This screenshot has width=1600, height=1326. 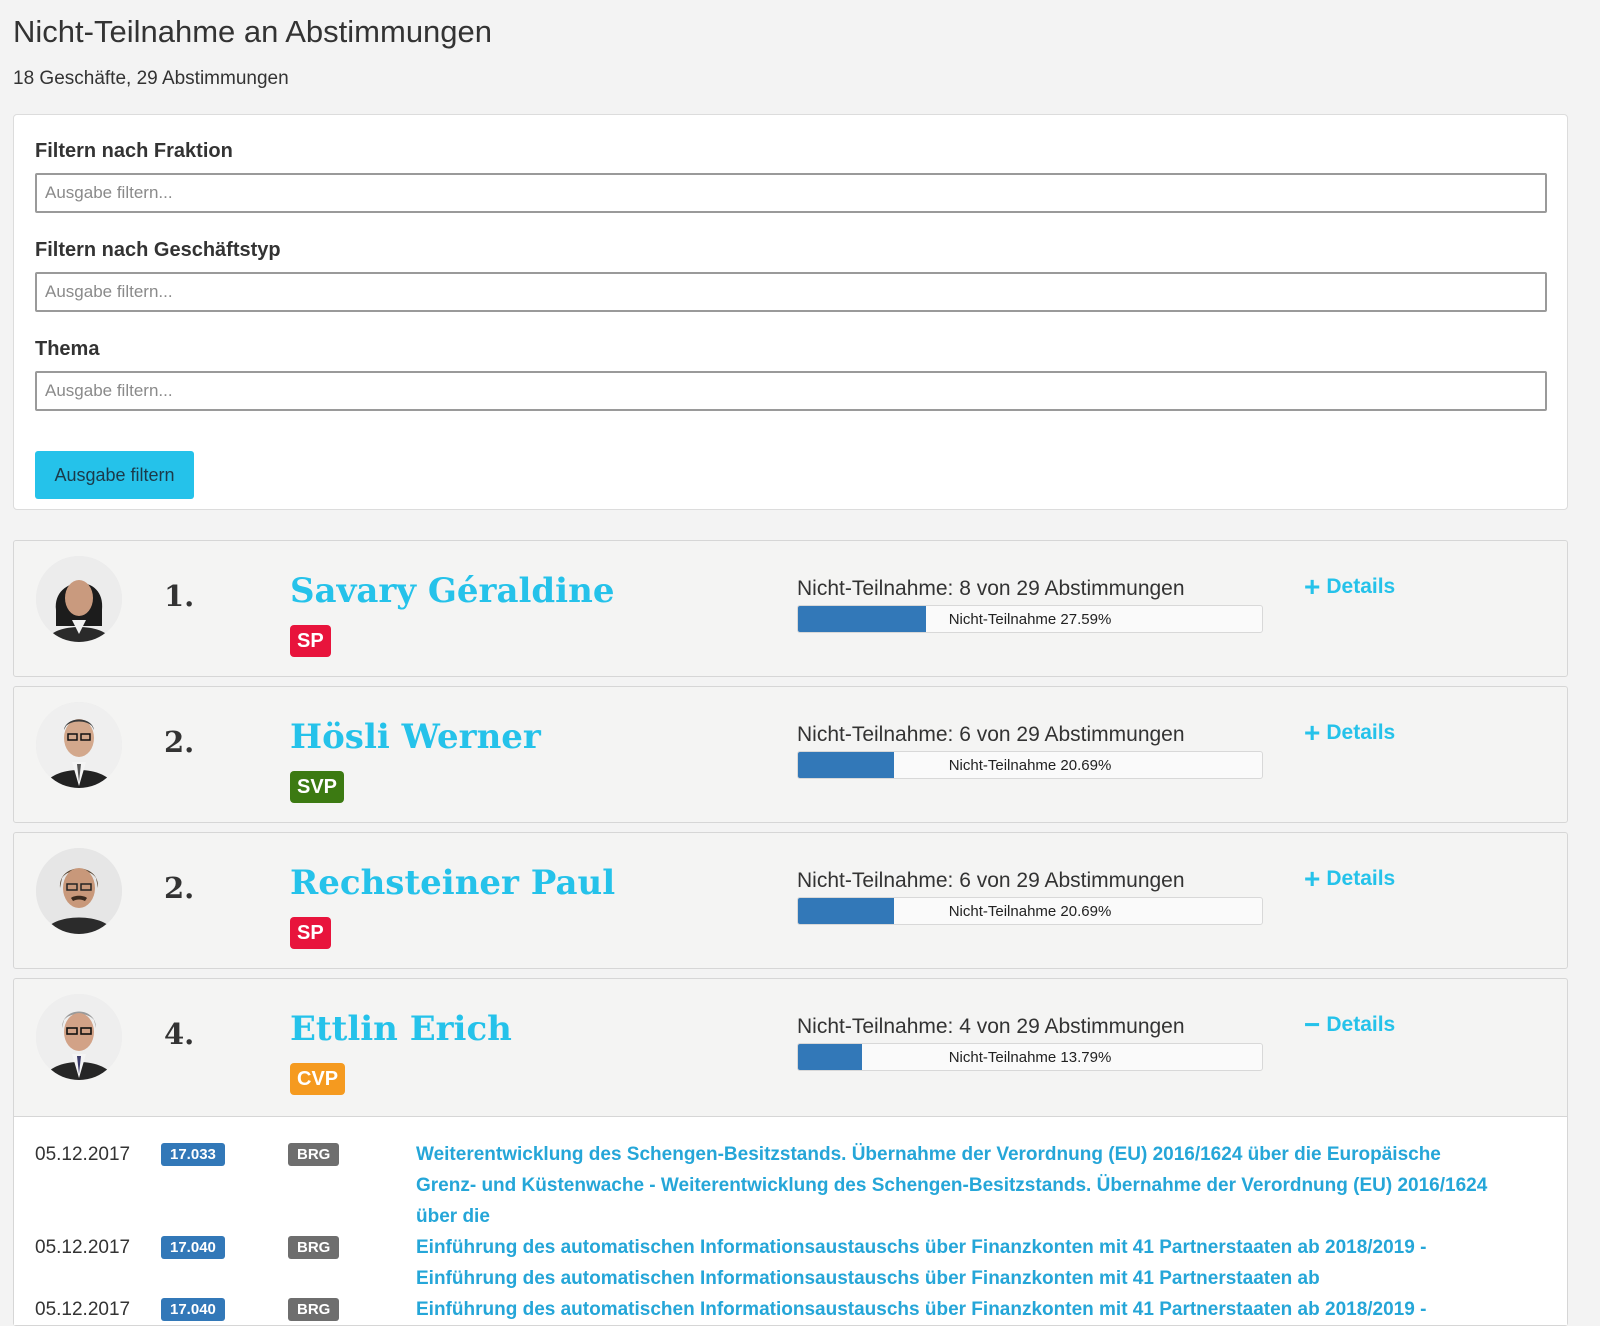 What do you see at coordinates (791, 292) in the screenshot?
I see `filter-geschaeftstyp-input` at bounding box center [791, 292].